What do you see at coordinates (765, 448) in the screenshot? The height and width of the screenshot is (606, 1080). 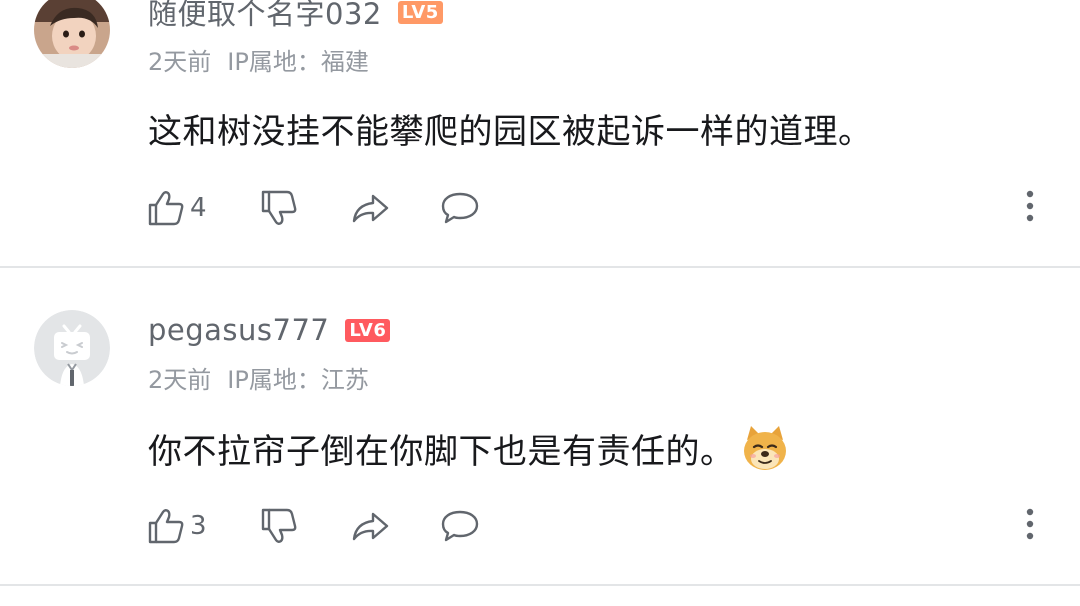 I see `doge-emoji` at bounding box center [765, 448].